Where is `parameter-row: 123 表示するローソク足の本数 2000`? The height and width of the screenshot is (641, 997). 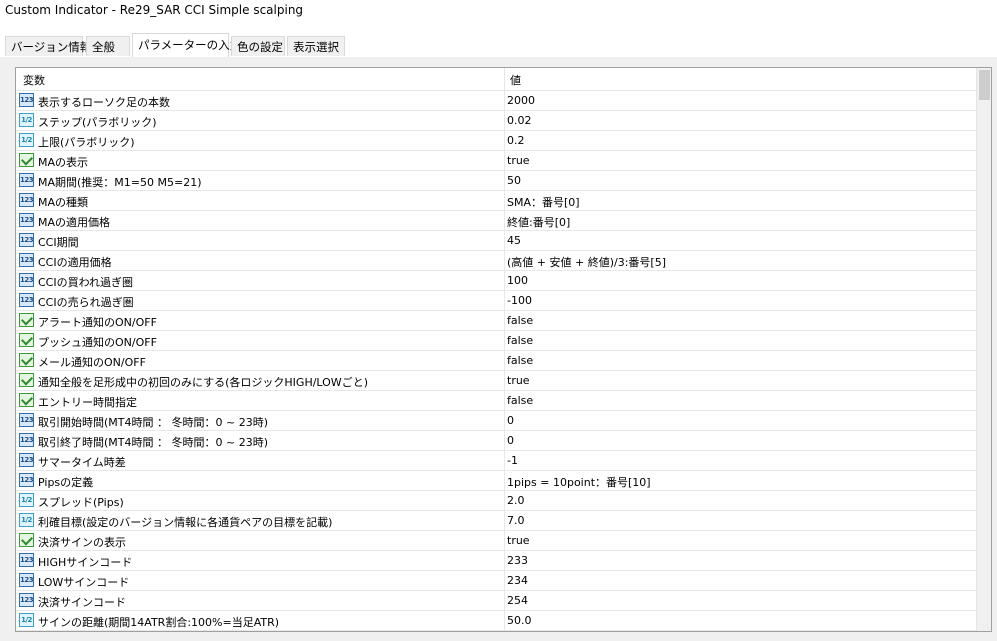
parameter-row: 123 表示するローソク足の本数 2000 is located at coordinates (496, 101).